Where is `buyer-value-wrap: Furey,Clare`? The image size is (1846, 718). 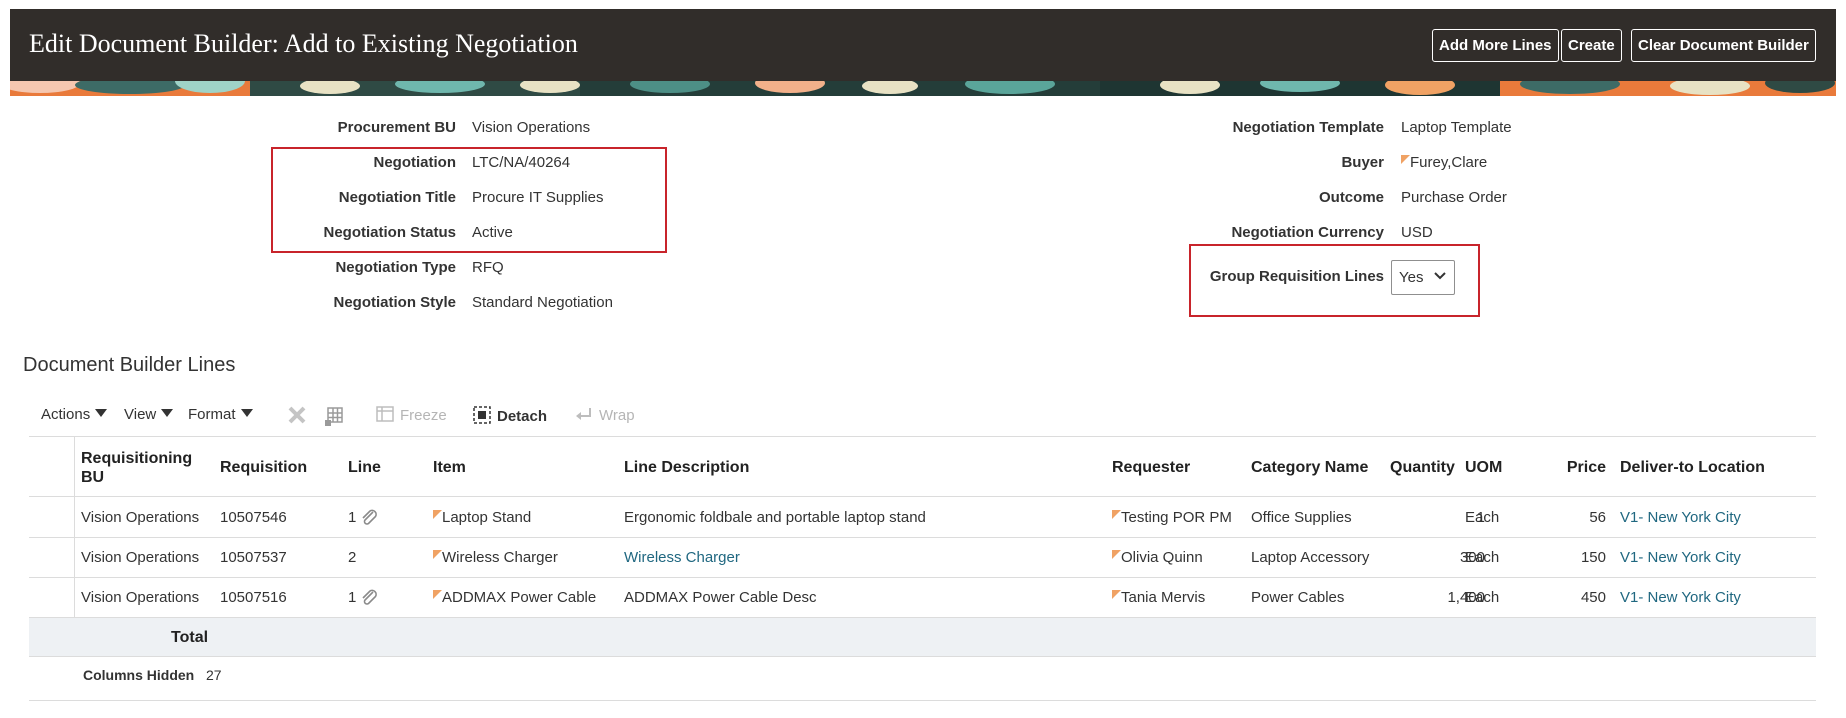 buyer-value-wrap: Furey,Clare is located at coordinates (1444, 162).